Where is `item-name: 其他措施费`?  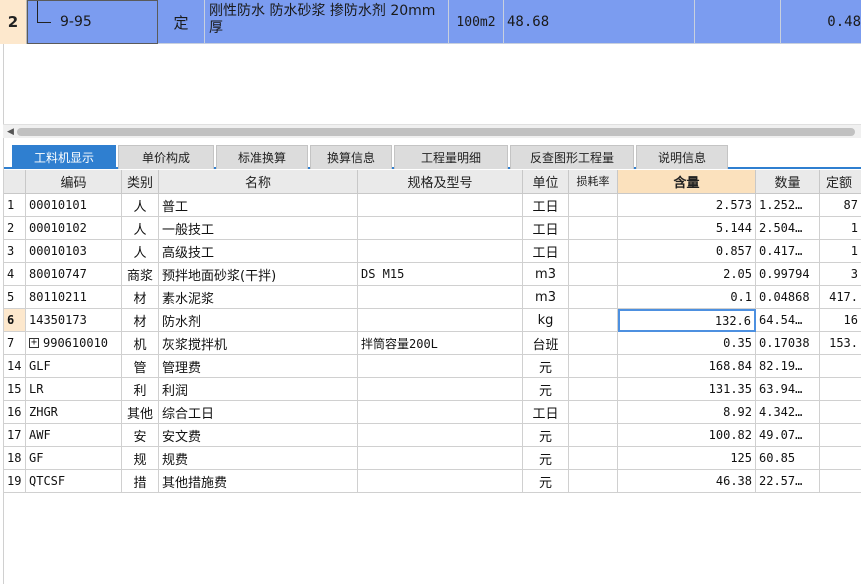
item-name: 其他措施费 is located at coordinates (258, 481).